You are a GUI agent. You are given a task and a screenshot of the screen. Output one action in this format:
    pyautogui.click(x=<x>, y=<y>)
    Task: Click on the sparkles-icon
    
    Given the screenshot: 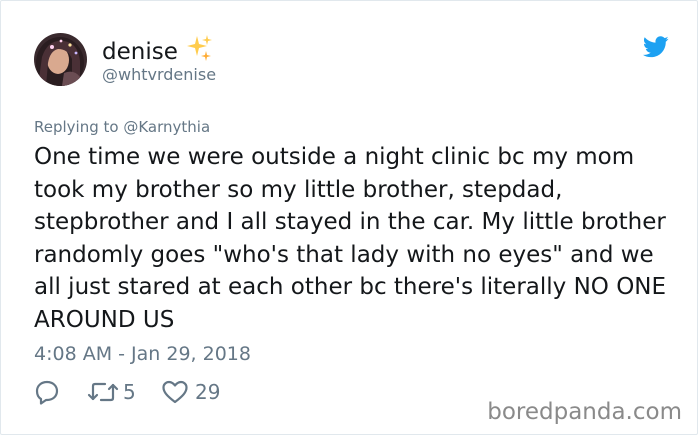 What is the action you would take?
    pyautogui.click(x=200, y=51)
    